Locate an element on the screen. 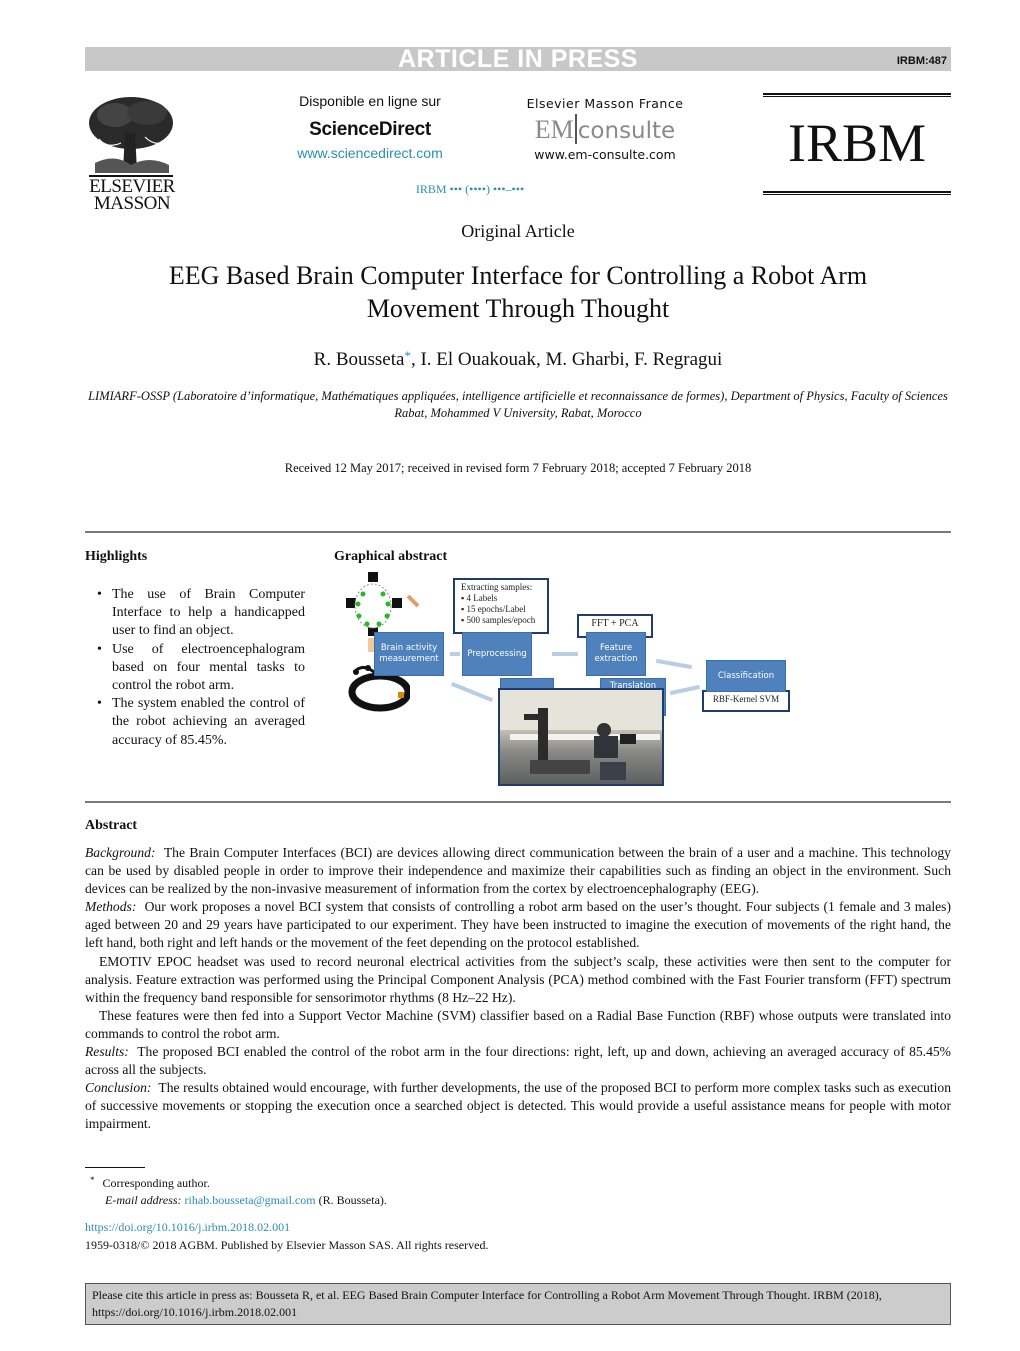 This screenshot has width=1020, height=1351. elsevier-masson-wordmark: ELSEVIER MASSON is located at coordinates (132, 195).